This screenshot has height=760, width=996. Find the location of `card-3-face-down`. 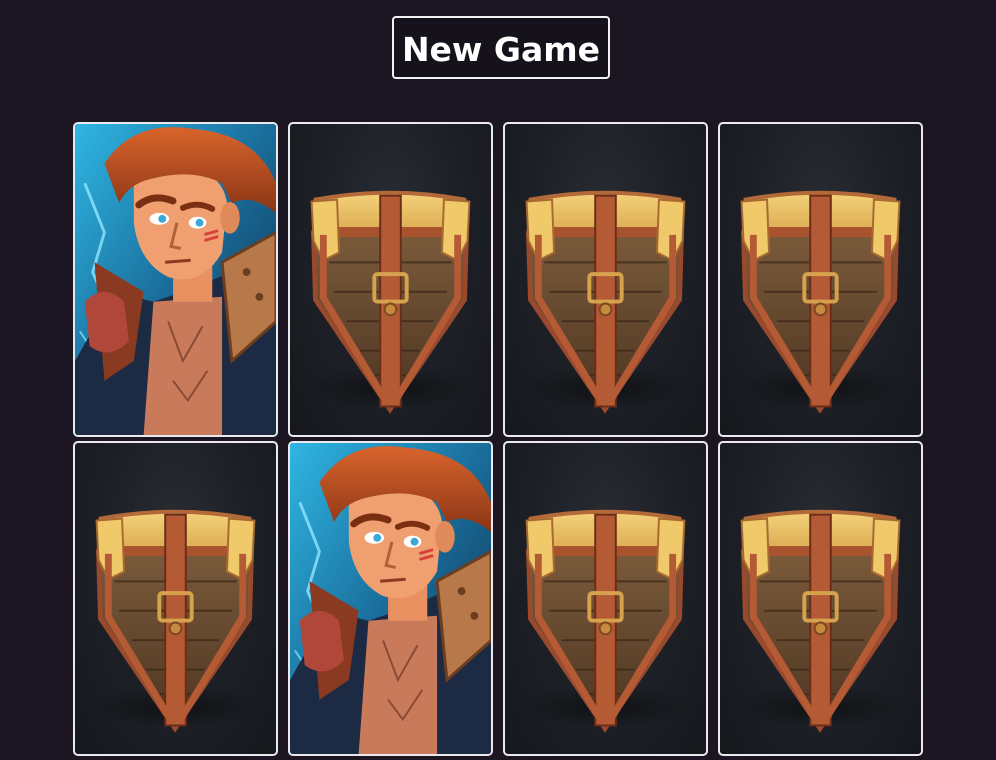

card-3-face-down is located at coordinates (605, 279).